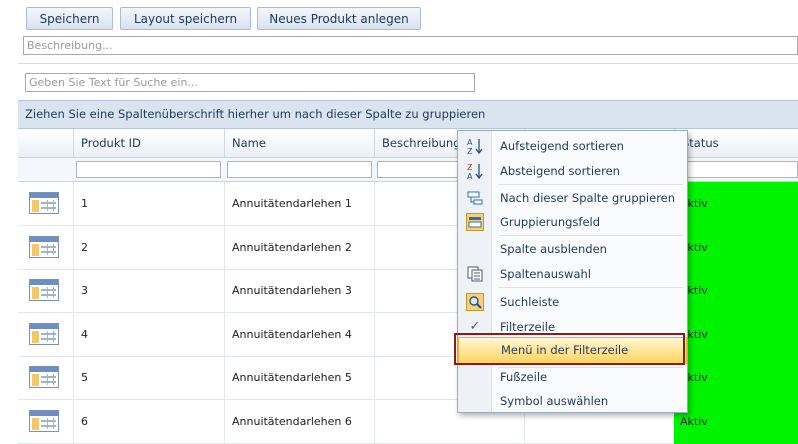  What do you see at coordinates (69, 18) in the screenshot?
I see `save-button: Speichern` at bounding box center [69, 18].